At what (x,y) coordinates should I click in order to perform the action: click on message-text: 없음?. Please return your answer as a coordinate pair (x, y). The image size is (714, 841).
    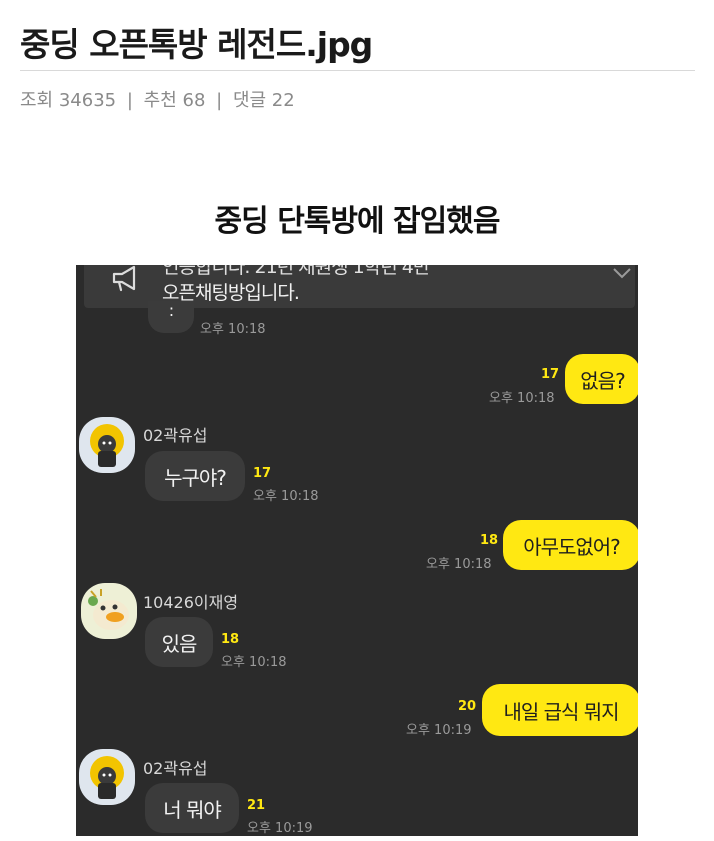
    Looking at the image, I should click on (602, 380).